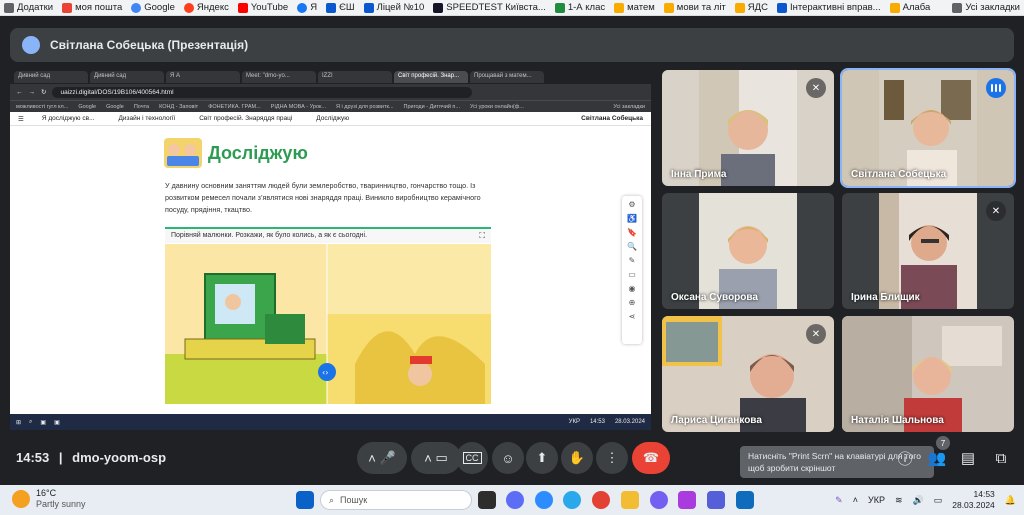 The width and height of the screenshot is (1024, 515). I want to click on participant-tile: ✕ Ірина Блищик, so click(928, 251).